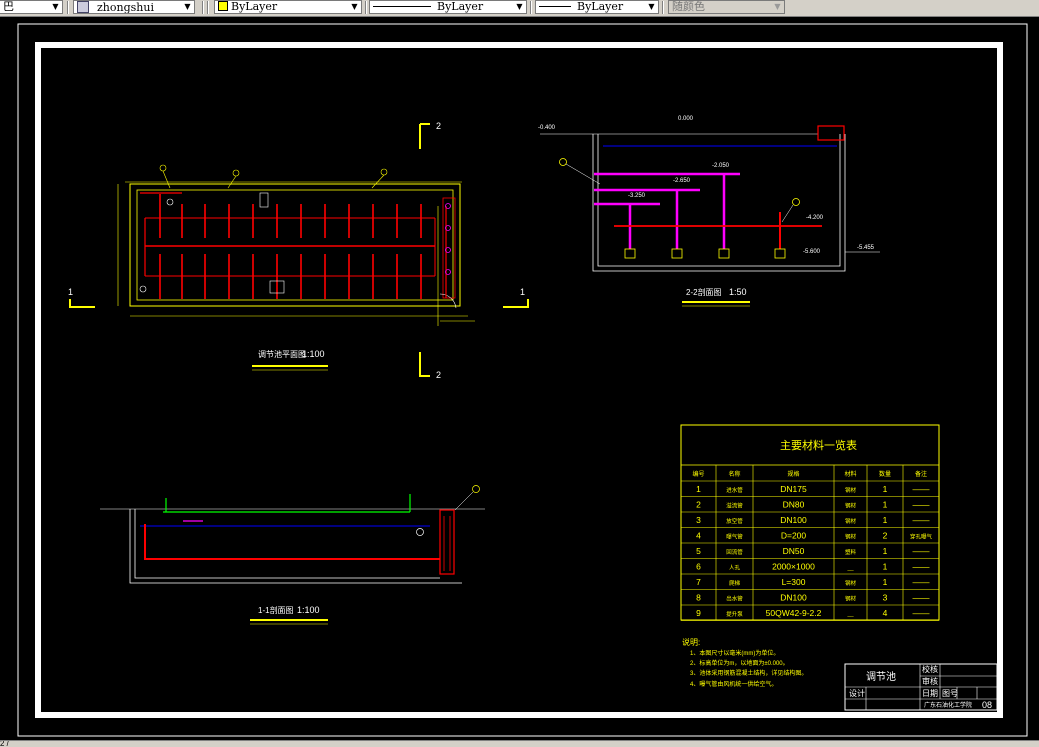 This screenshot has height=747, width=1039. Describe the element at coordinates (682, 181) in the screenshot. I see `level-label: -2.650` at that location.